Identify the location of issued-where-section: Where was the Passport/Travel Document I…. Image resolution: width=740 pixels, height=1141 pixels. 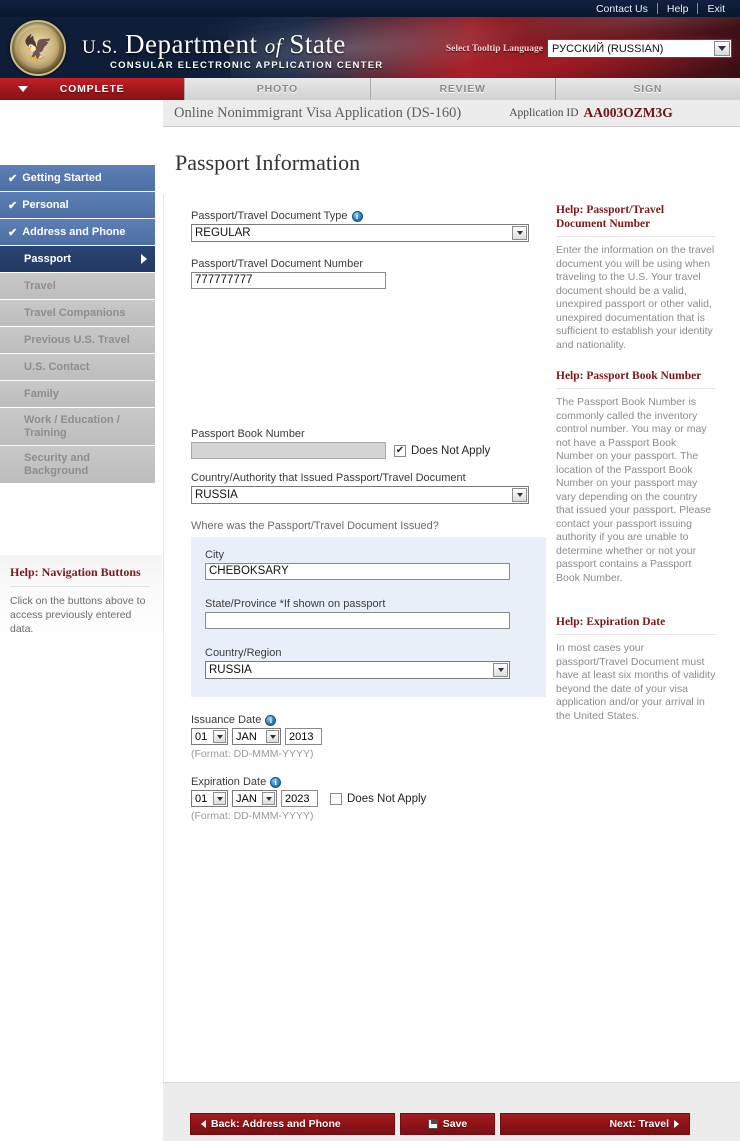
(368, 608).